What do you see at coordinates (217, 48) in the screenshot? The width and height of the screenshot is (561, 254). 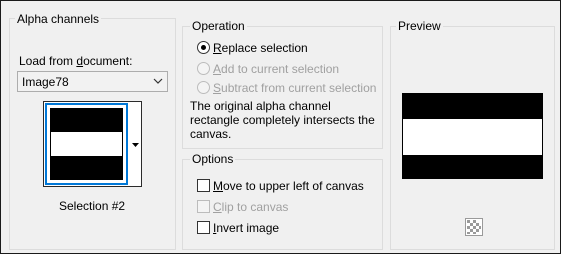 I see `replace-accel: R` at bounding box center [217, 48].